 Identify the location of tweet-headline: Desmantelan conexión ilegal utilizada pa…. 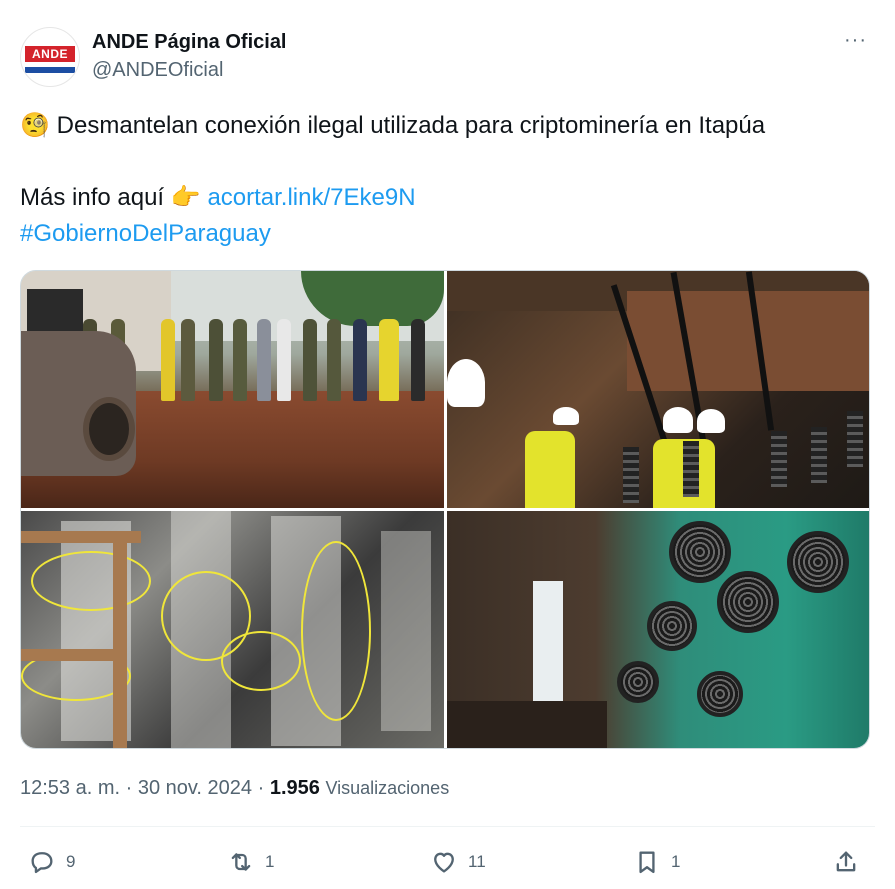
(411, 125).